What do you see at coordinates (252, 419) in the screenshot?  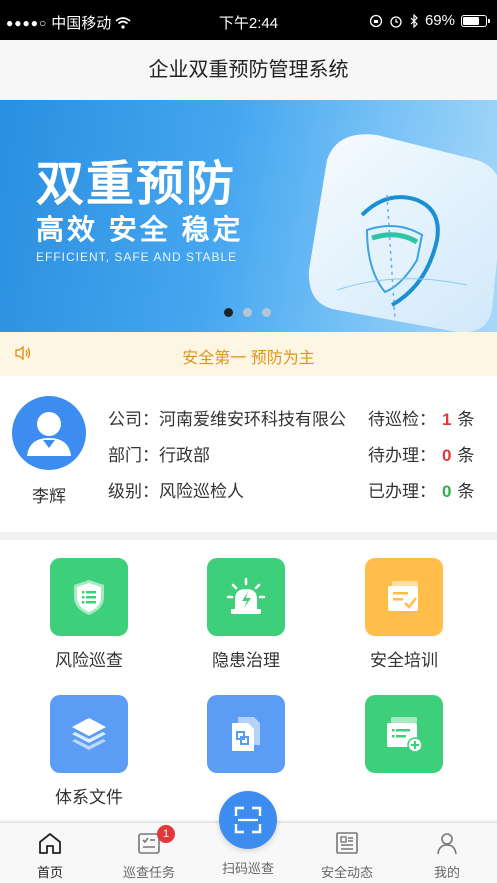 I see `company-value: 河南爱维安环科技有限公` at bounding box center [252, 419].